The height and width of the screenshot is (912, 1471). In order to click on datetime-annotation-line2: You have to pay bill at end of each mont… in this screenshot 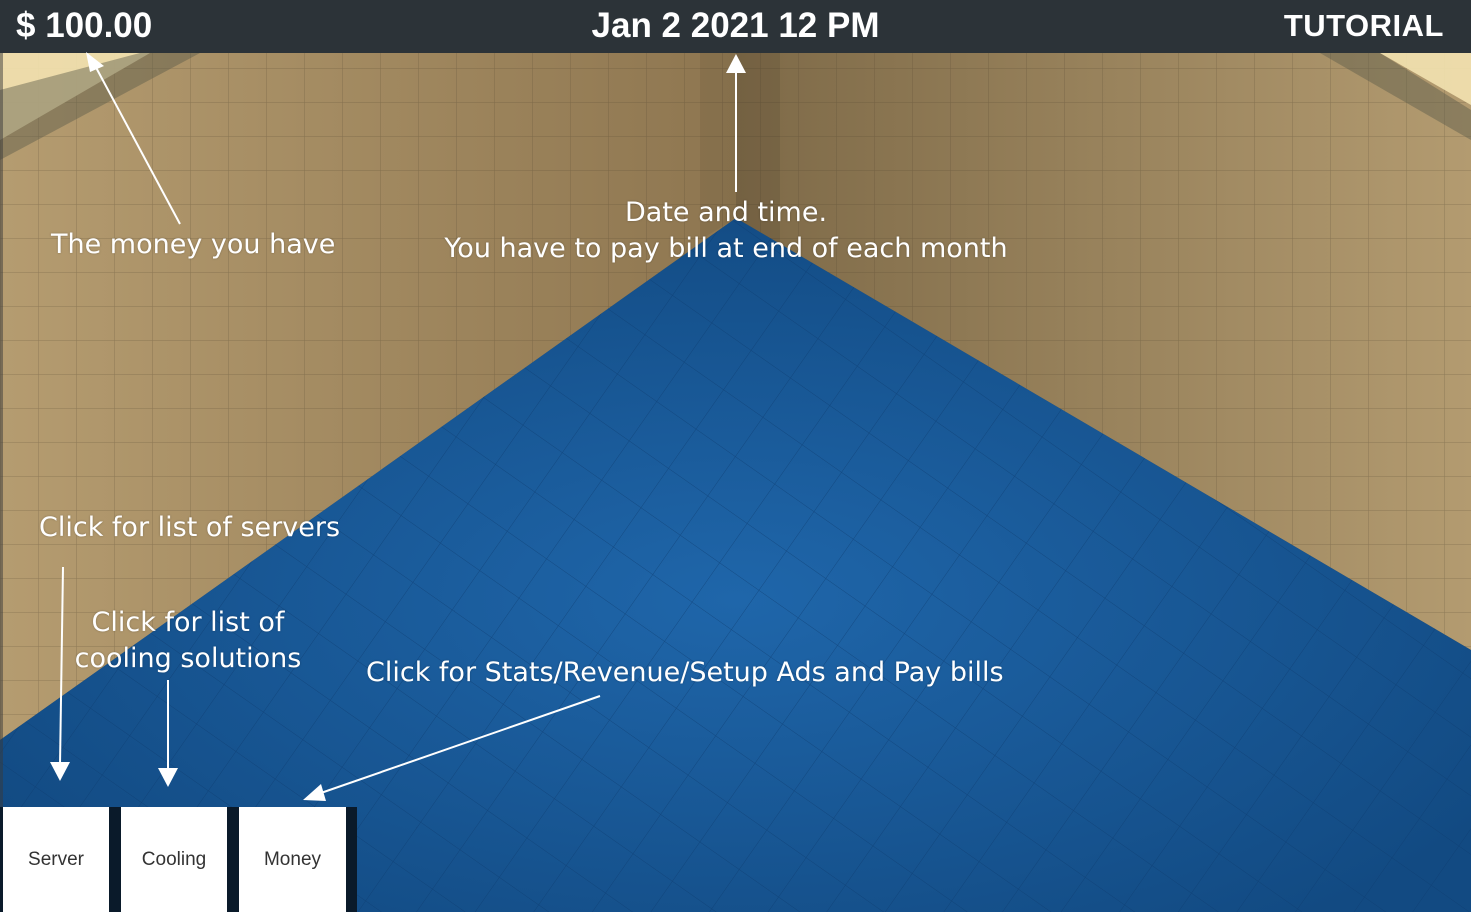, I will do `click(726, 248)`.